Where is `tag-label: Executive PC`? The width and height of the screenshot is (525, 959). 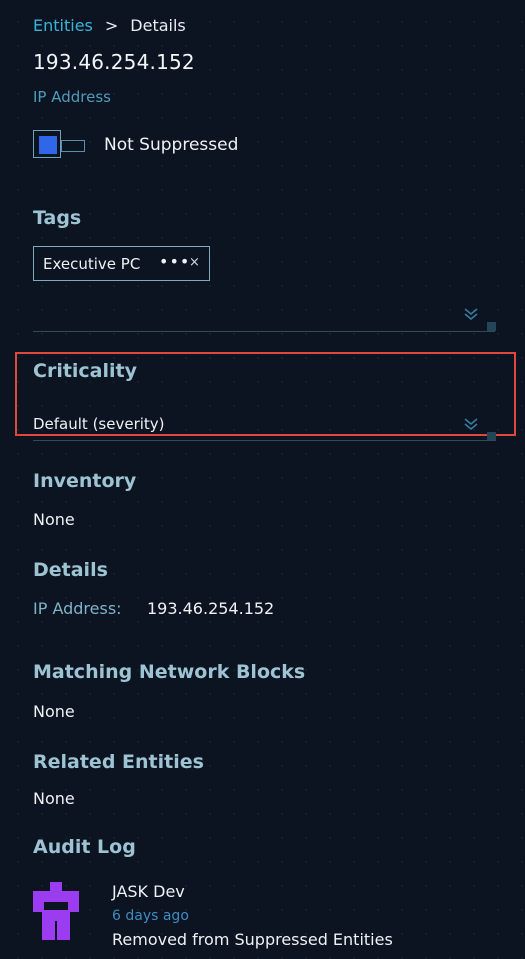 tag-label: Executive PC is located at coordinates (92, 264).